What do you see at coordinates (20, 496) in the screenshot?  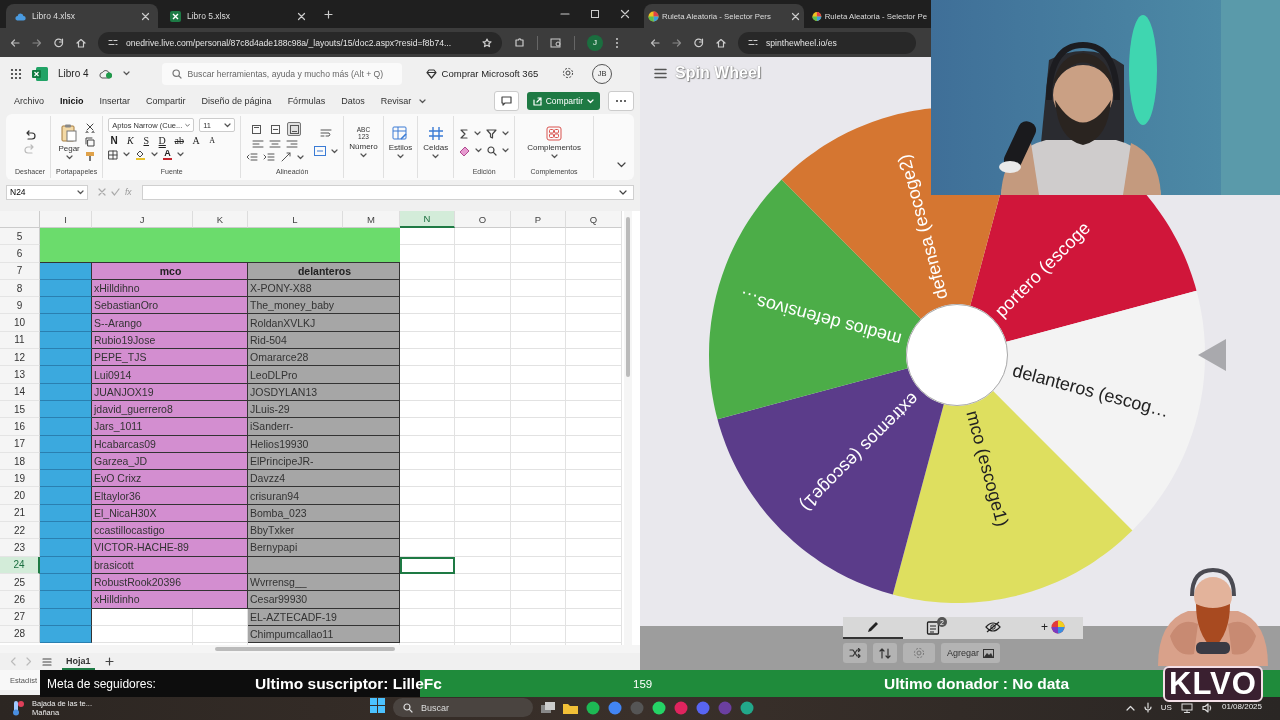 I see `row-number: 20` at bounding box center [20, 496].